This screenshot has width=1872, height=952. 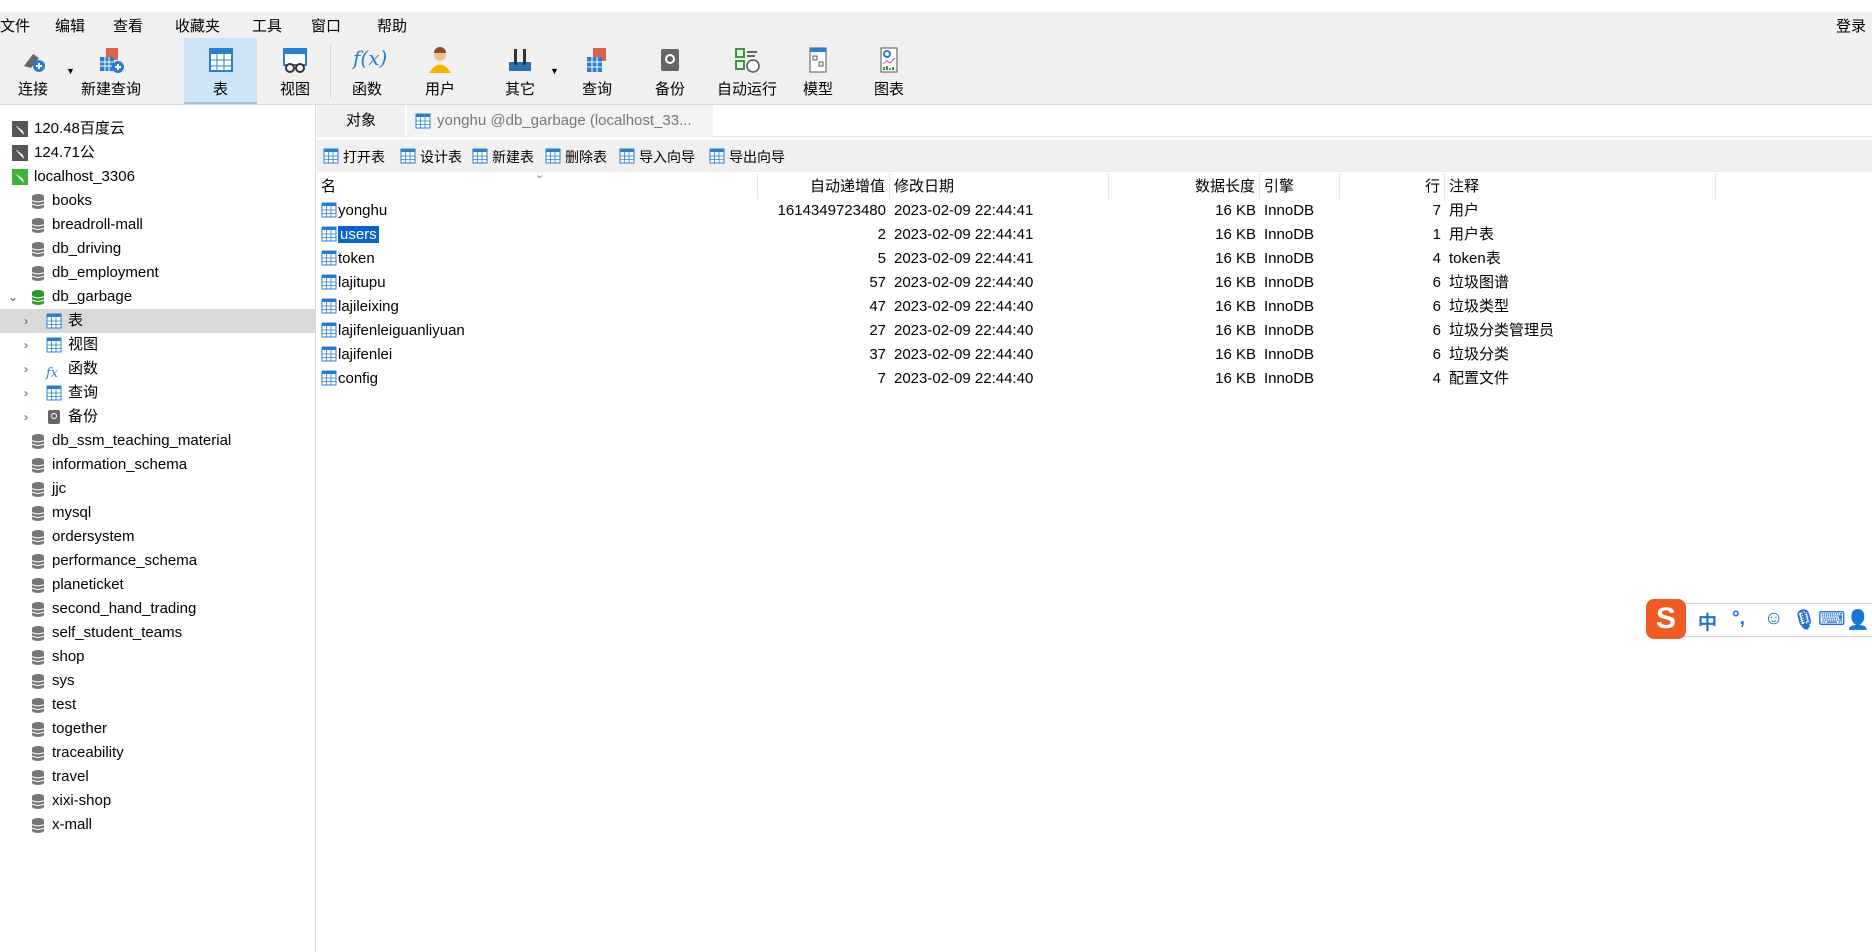 I want to click on column-header: 自动递增值, so click(x=824, y=186).